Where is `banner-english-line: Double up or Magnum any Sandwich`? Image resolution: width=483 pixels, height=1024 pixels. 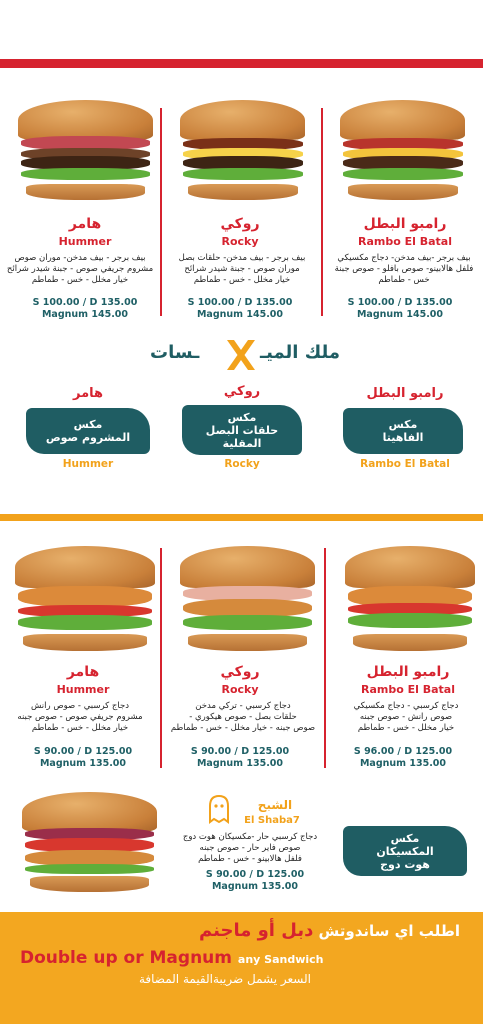
banner-english-line: Double up or Magnum any Sandwich is located at coordinates (172, 958).